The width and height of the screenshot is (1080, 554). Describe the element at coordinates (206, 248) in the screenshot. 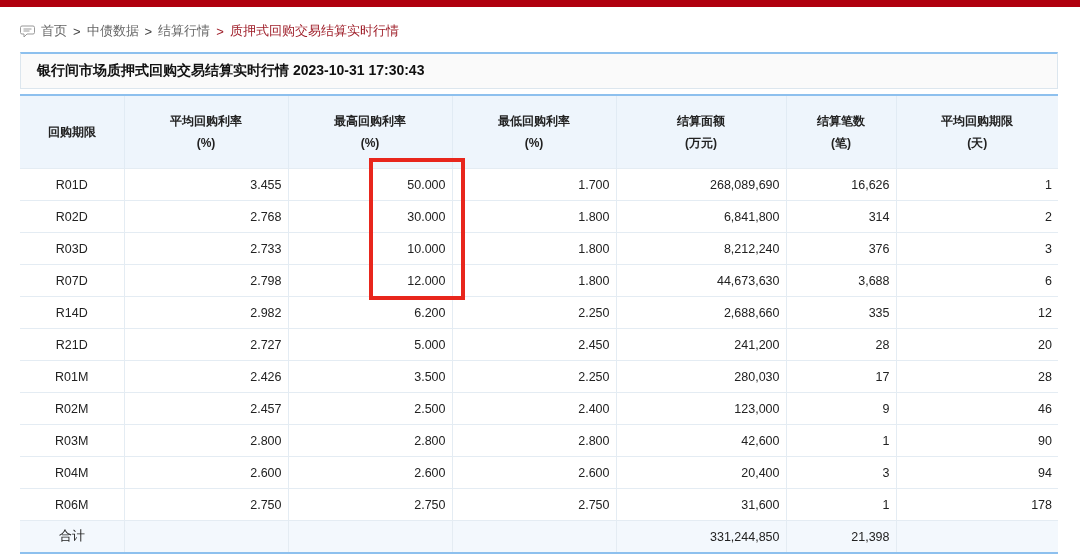

I see `table-cell: 2.733` at that location.